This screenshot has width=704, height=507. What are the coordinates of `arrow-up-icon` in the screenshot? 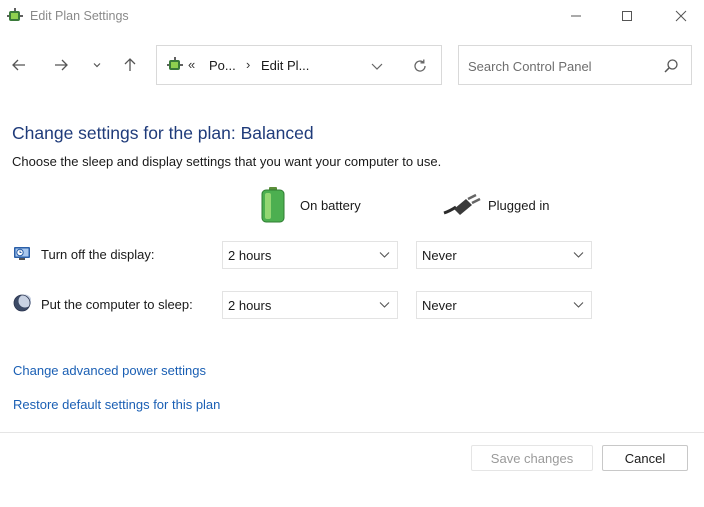 It's located at (130, 64).